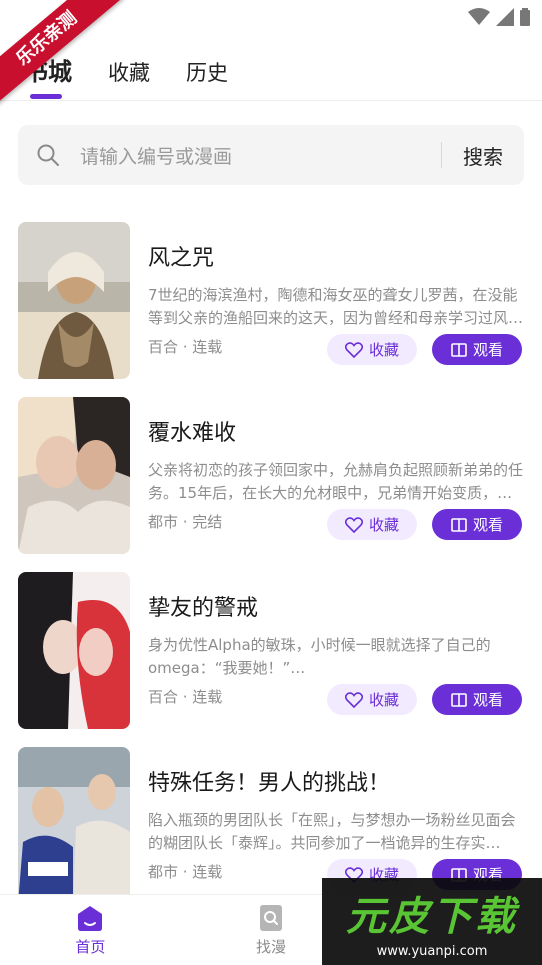  What do you see at coordinates (48, 75) in the screenshot?
I see `tab-bookstore: 书城` at bounding box center [48, 75].